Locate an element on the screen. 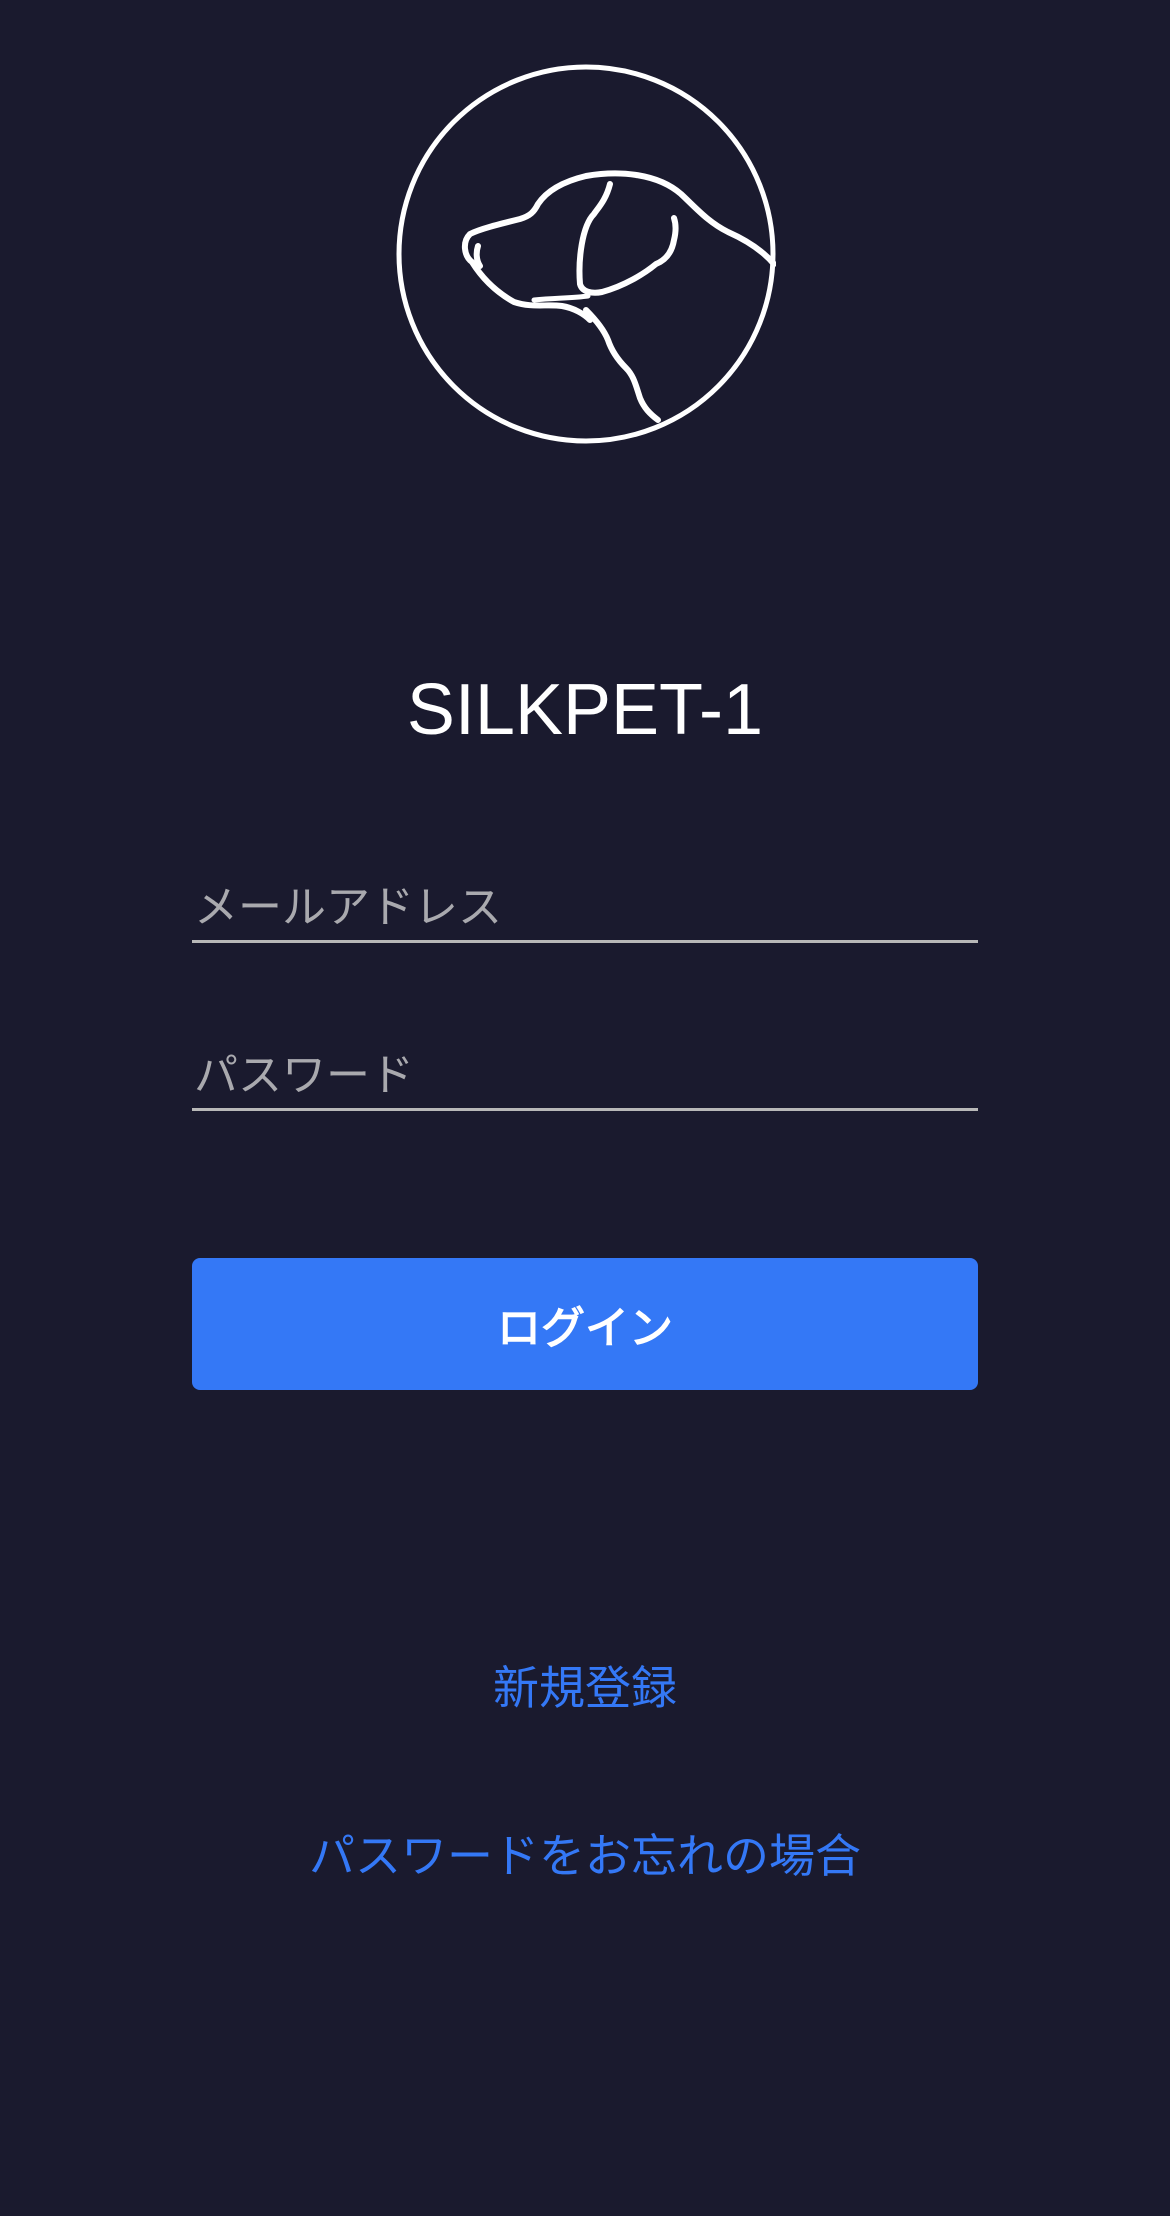  email-input is located at coordinates (585, 907).